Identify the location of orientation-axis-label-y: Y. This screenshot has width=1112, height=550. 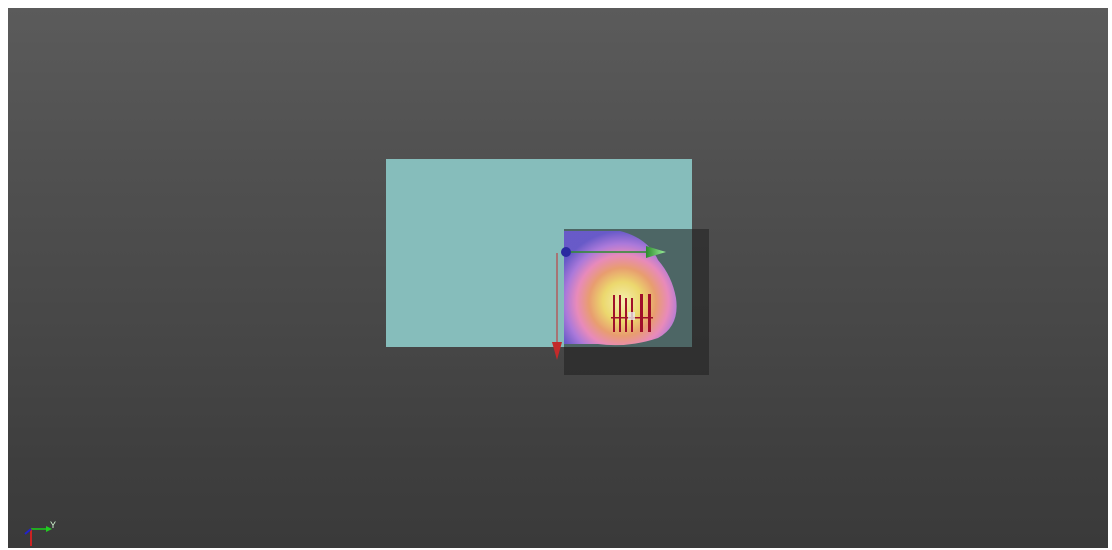
(53, 525).